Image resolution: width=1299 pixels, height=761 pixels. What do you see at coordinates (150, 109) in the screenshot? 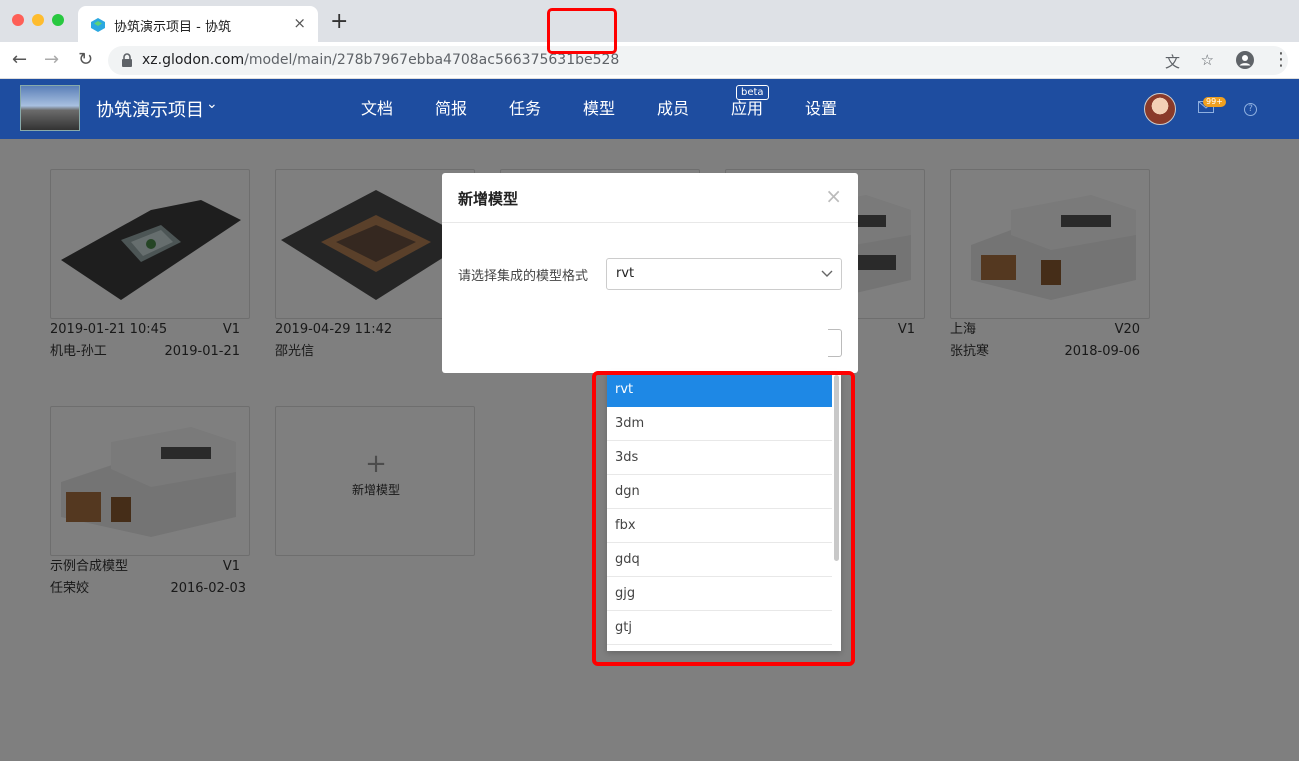
I see `project-name: 协筑演示项目` at bounding box center [150, 109].